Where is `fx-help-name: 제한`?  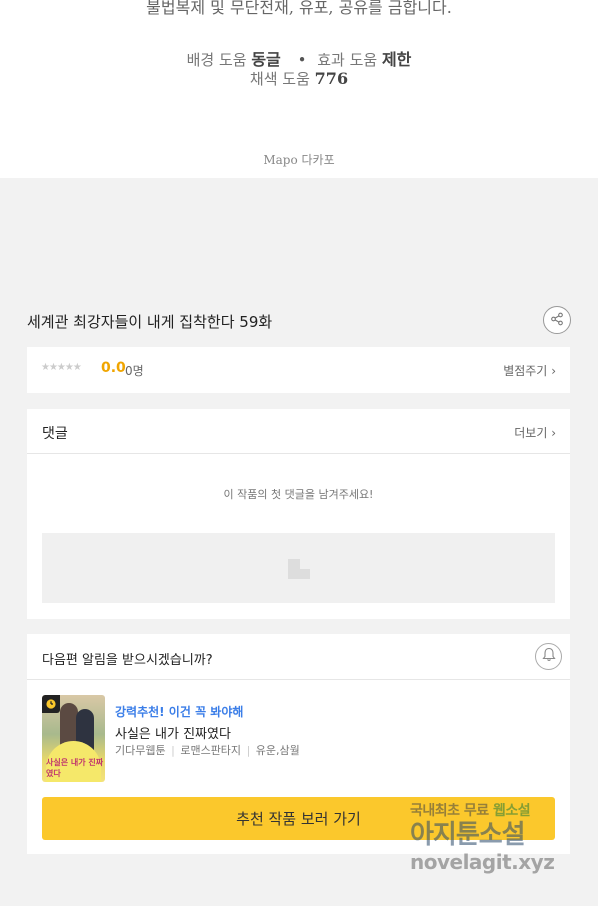
fx-help-name: 제한 is located at coordinates (396, 59).